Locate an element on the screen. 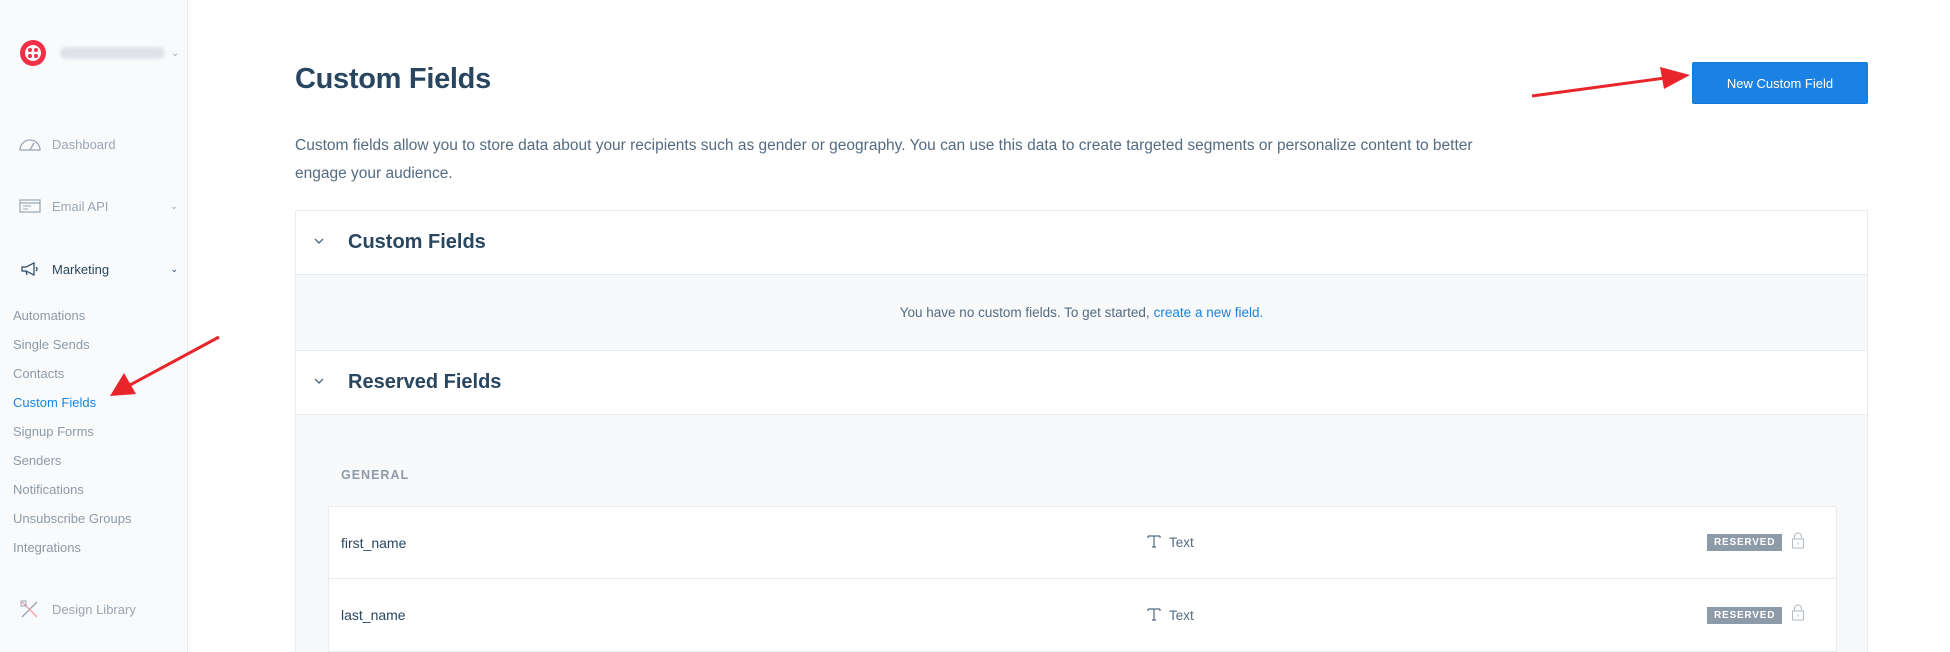 This screenshot has height=652, width=1950. field-name: last_name is located at coordinates (373, 615).